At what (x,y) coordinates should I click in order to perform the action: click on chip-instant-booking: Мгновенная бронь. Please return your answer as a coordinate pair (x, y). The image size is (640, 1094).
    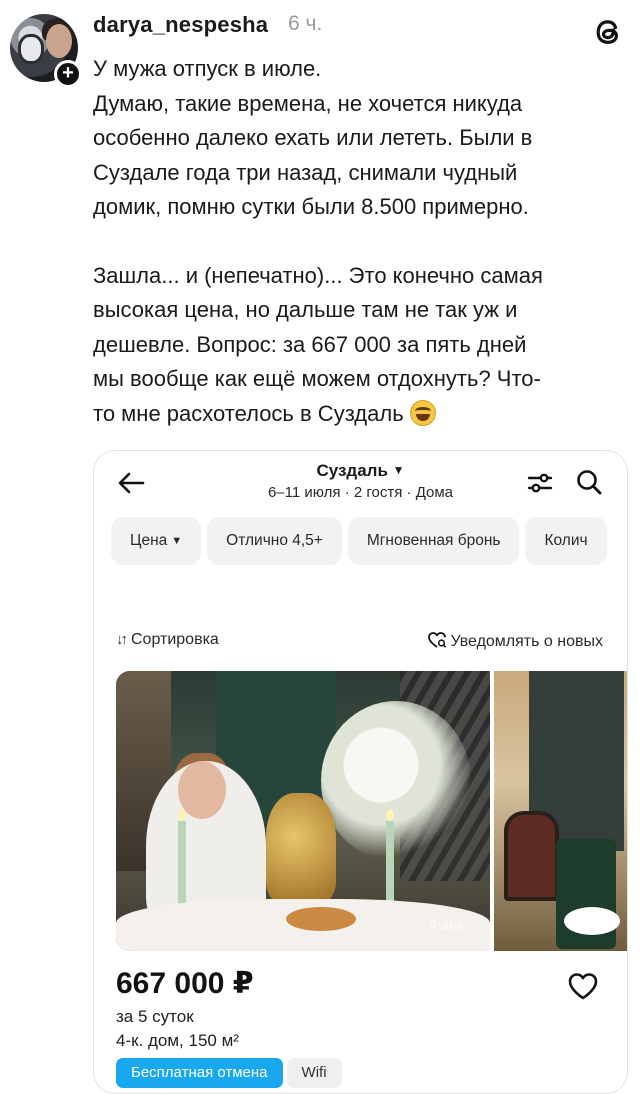
    Looking at the image, I should click on (433, 541).